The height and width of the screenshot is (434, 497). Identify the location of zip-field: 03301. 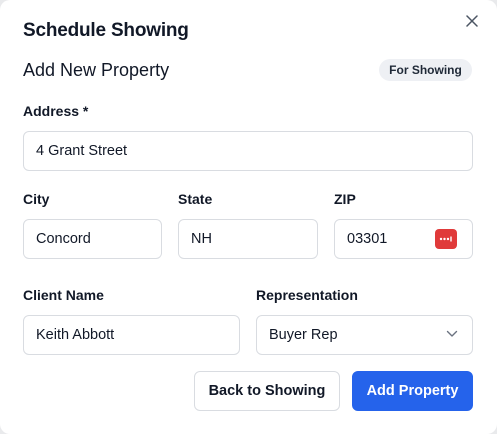
(403, 239).